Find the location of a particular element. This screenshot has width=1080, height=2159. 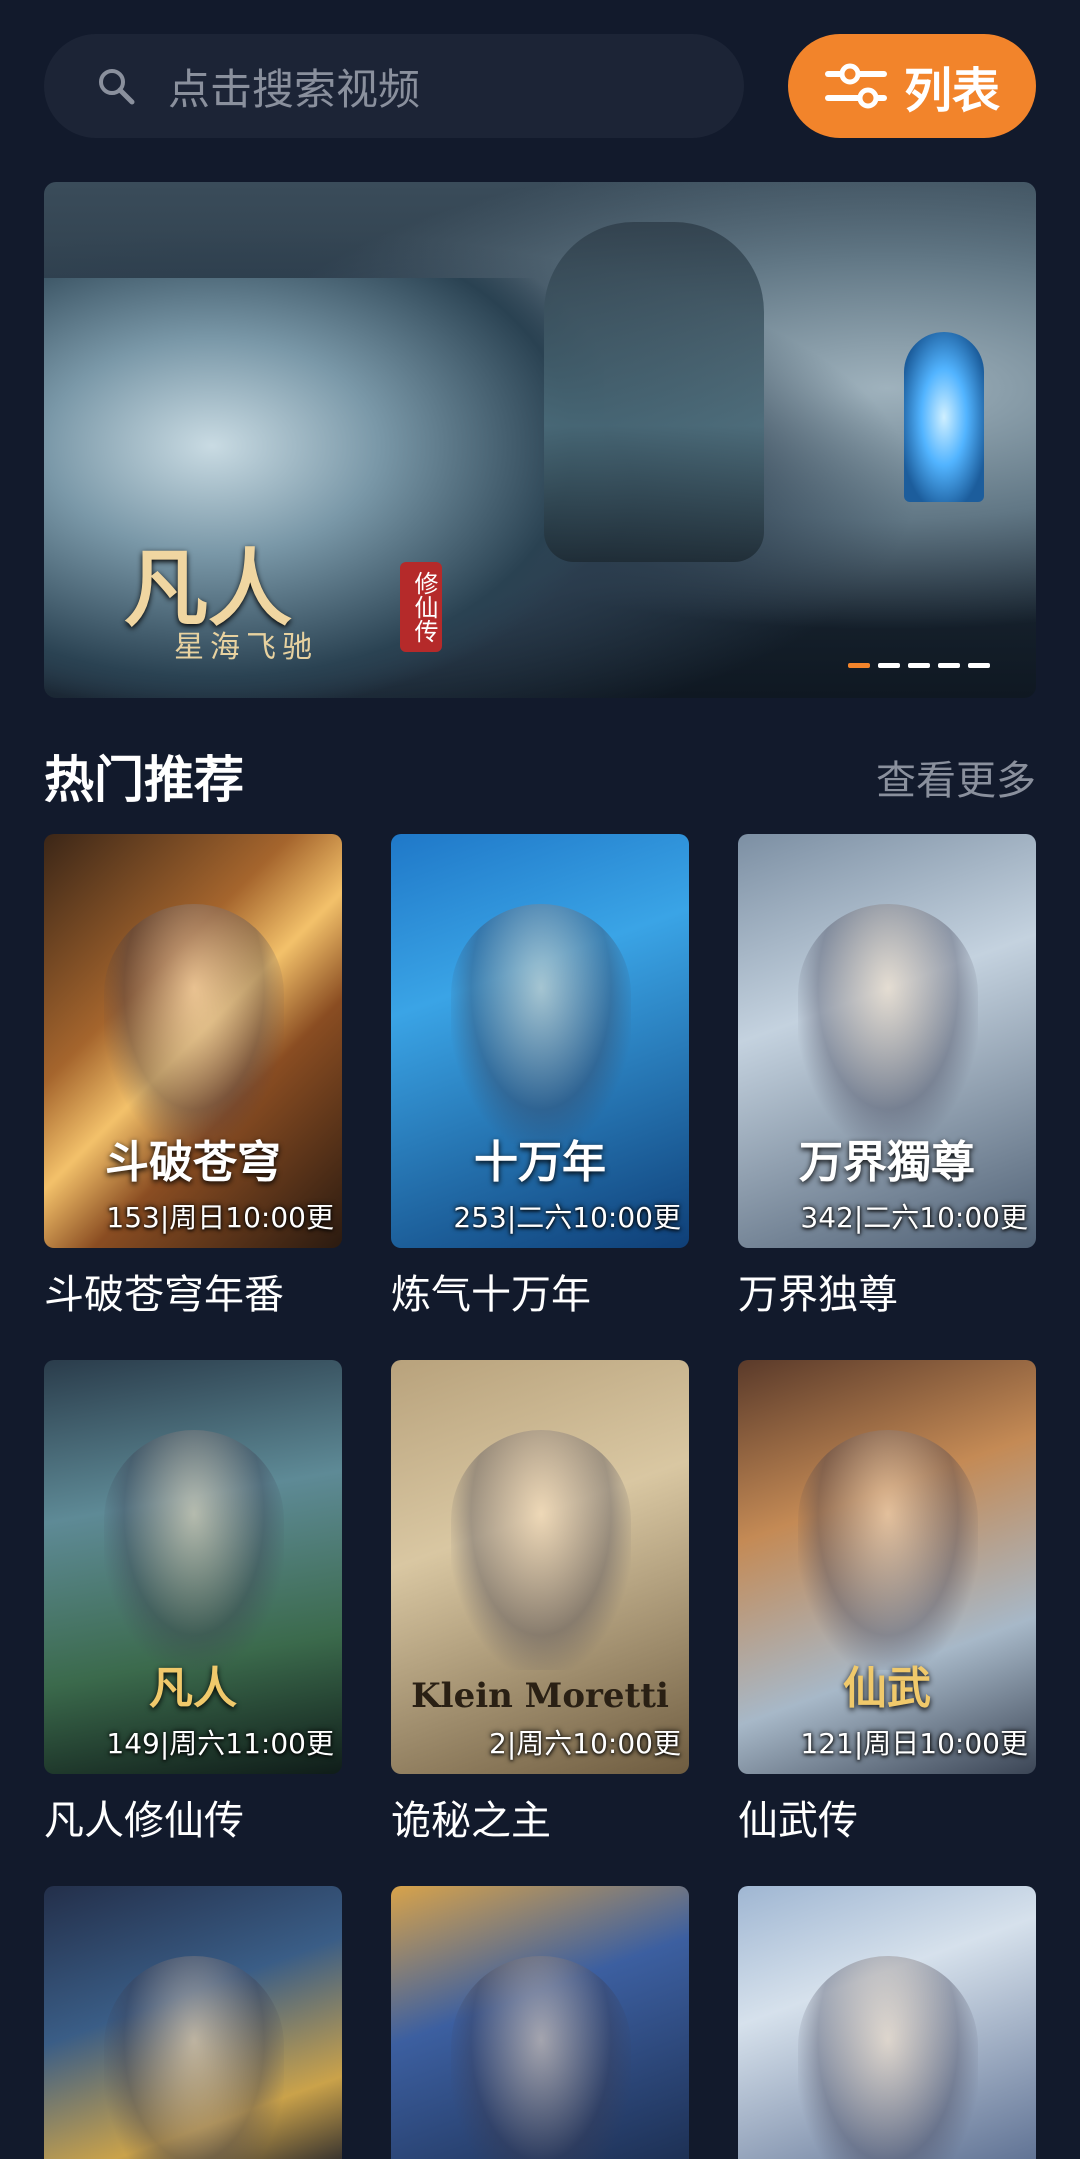

video-poster: 万界獨尊 342|二六10:00更 is located at coordinates (887, 1041).